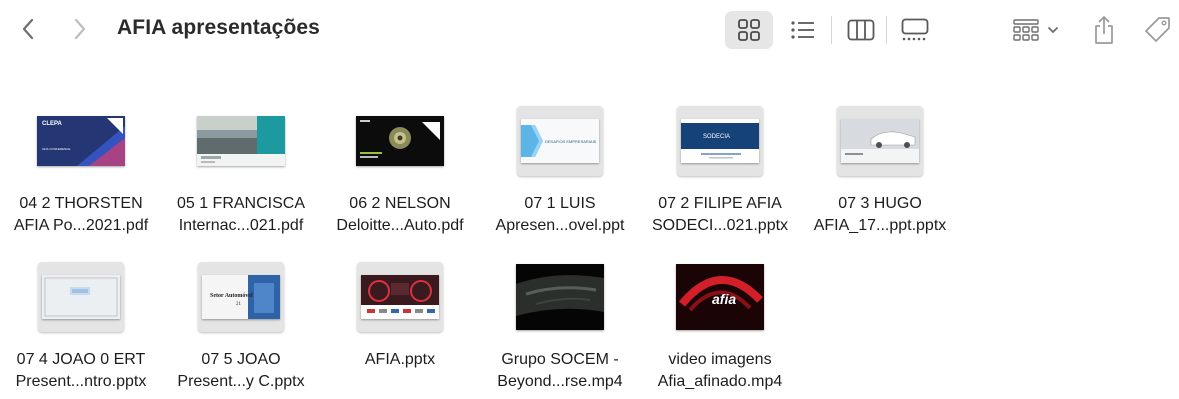 The width and height of the screenshot is (1179, 399). What do you see at coordinates (241, 203) in the screenshot?
I see `file-name-line1: 05 1 FRANCISCA` at bounding box center [241, 203].